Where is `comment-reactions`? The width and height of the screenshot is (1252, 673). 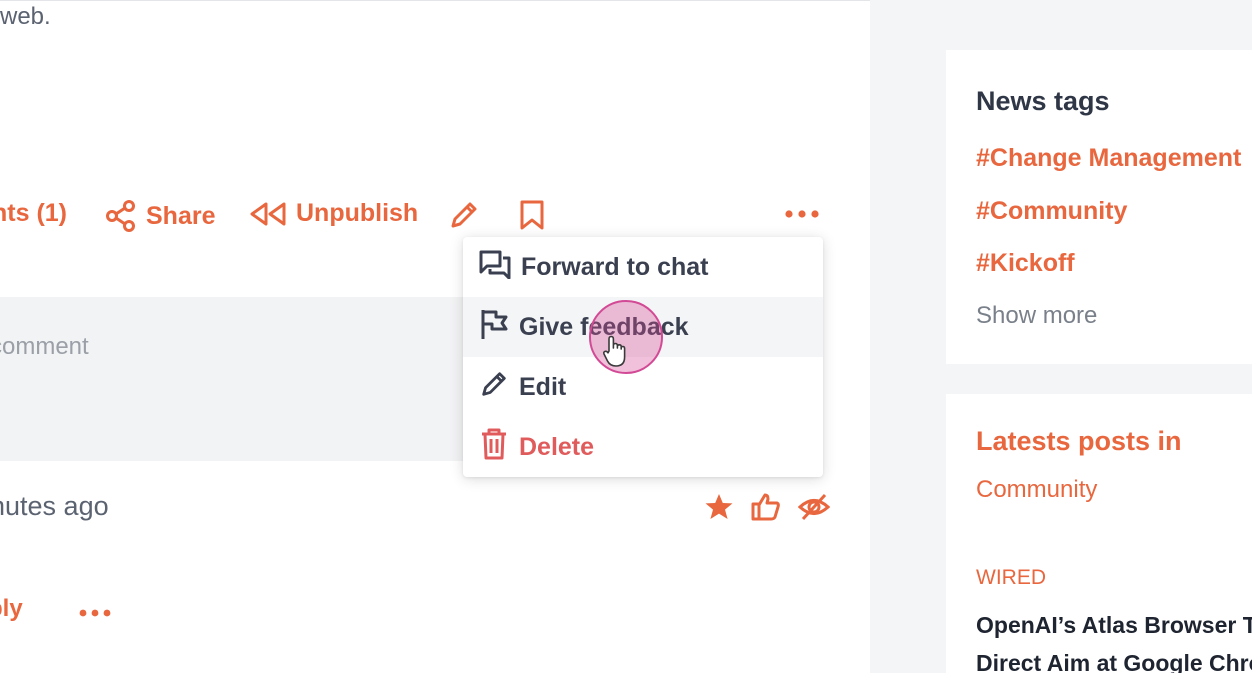
comment-reactions is located at coordinates (767, 509).